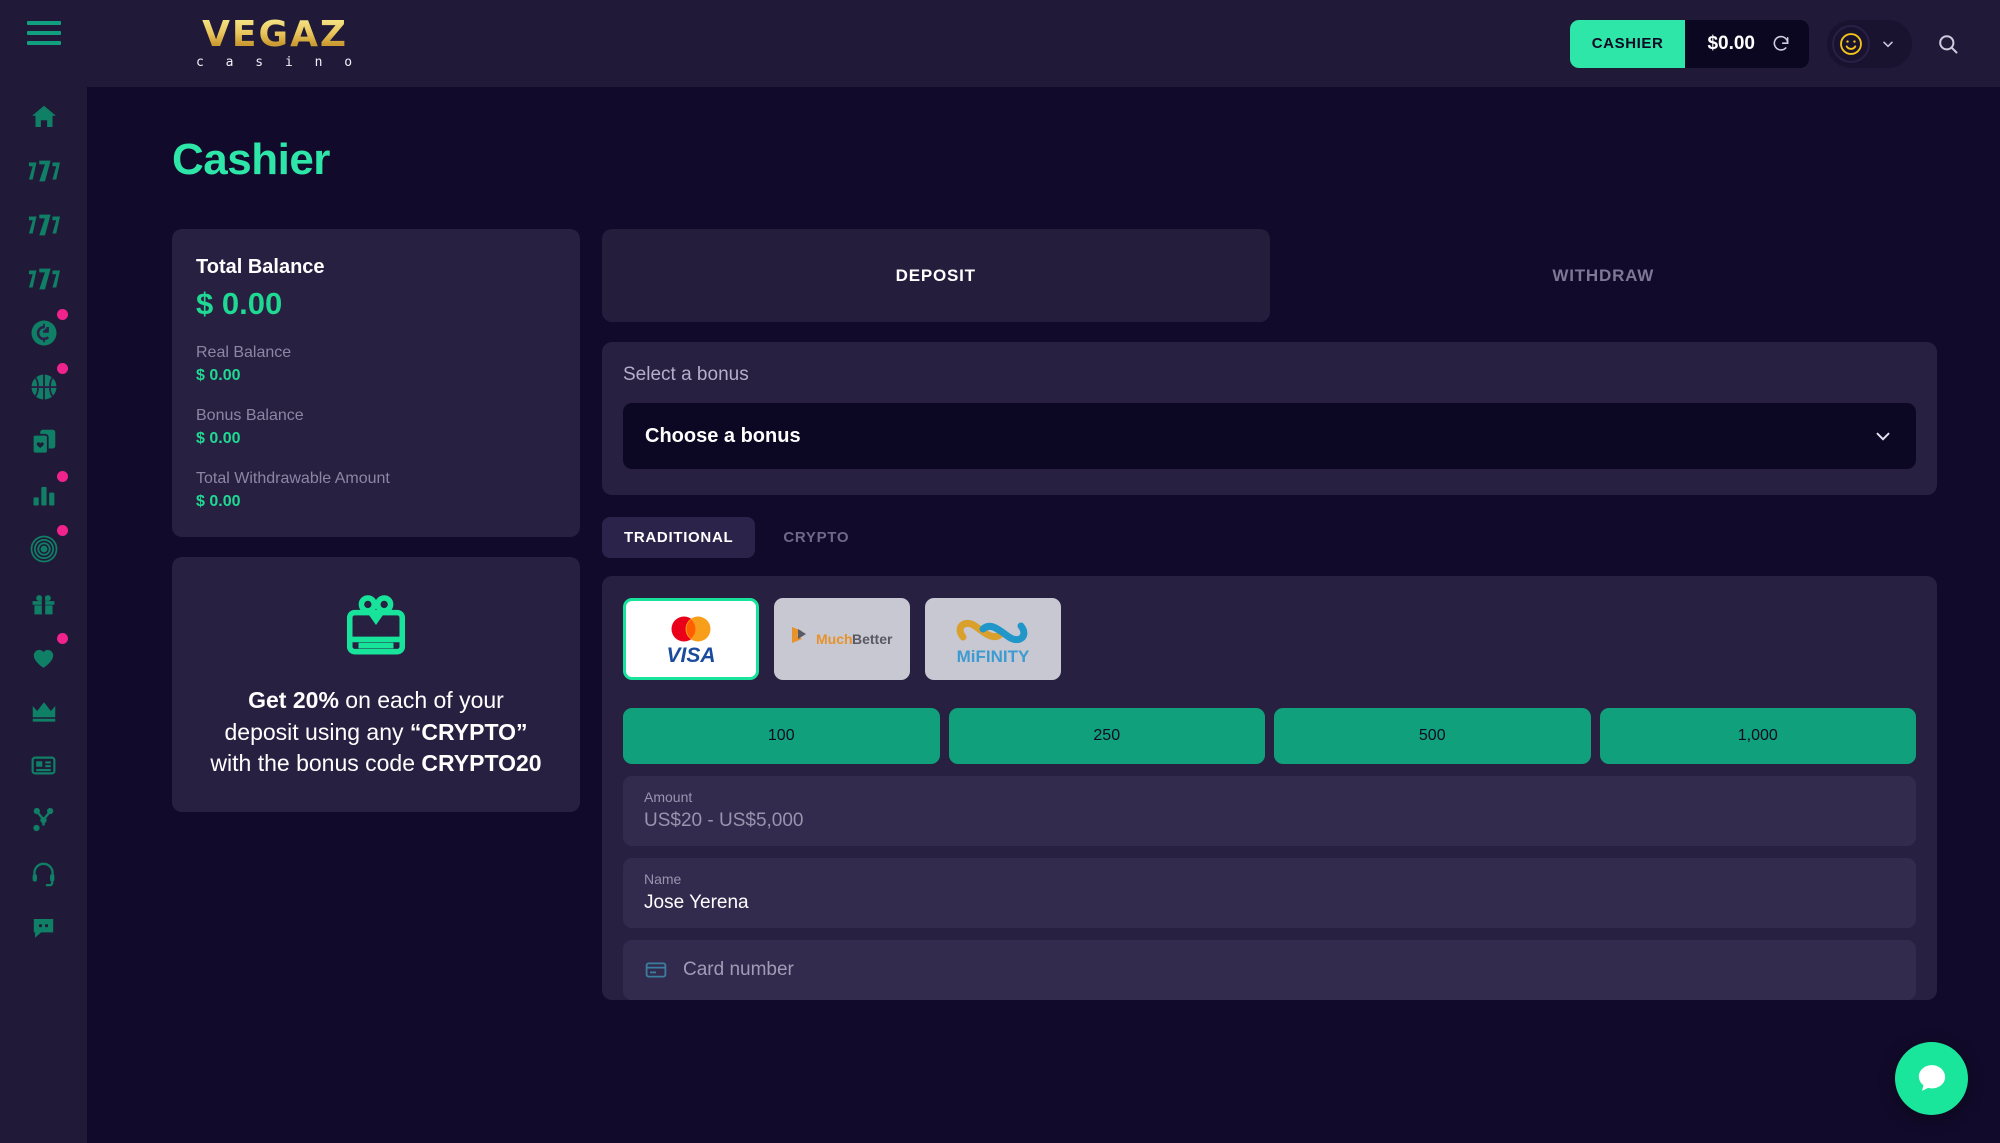 The image size is (2000, 1143). Describe the element at coordinates (421, 700) in the screenshot. I see `promo-line1-rest: on each of your` at that location.